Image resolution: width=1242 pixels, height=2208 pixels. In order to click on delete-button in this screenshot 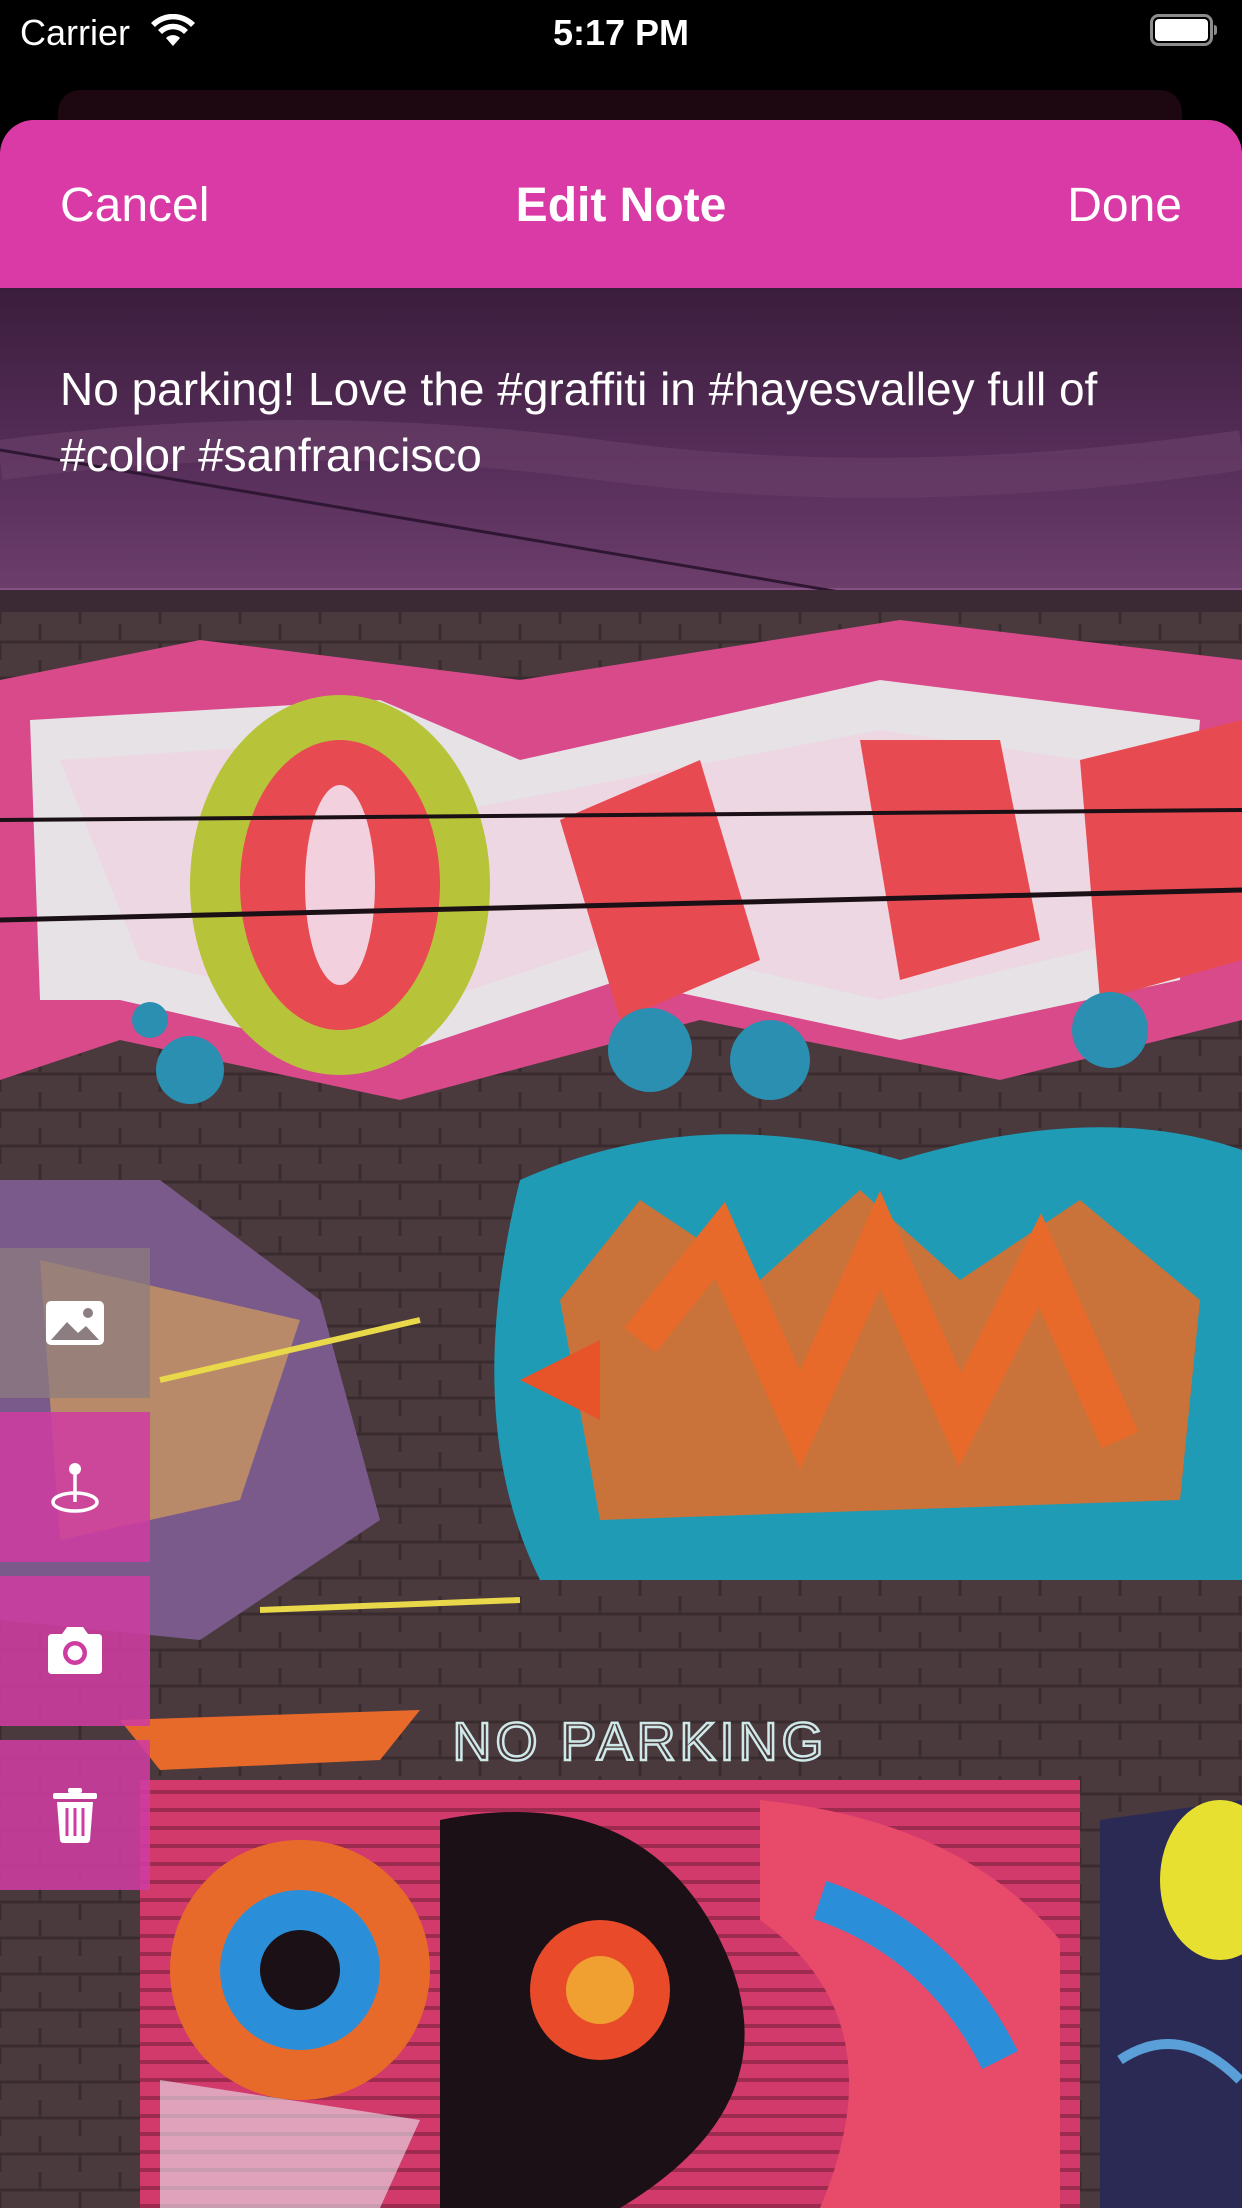, I will do `click(75, 1815)`.